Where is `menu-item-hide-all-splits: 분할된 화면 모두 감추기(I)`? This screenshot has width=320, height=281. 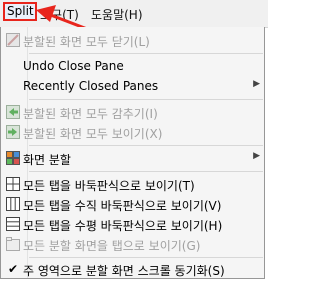
menu-item-hide-all-splits: 분할된 화면 모두 감추기(I) is located at coordinates (132, 112).